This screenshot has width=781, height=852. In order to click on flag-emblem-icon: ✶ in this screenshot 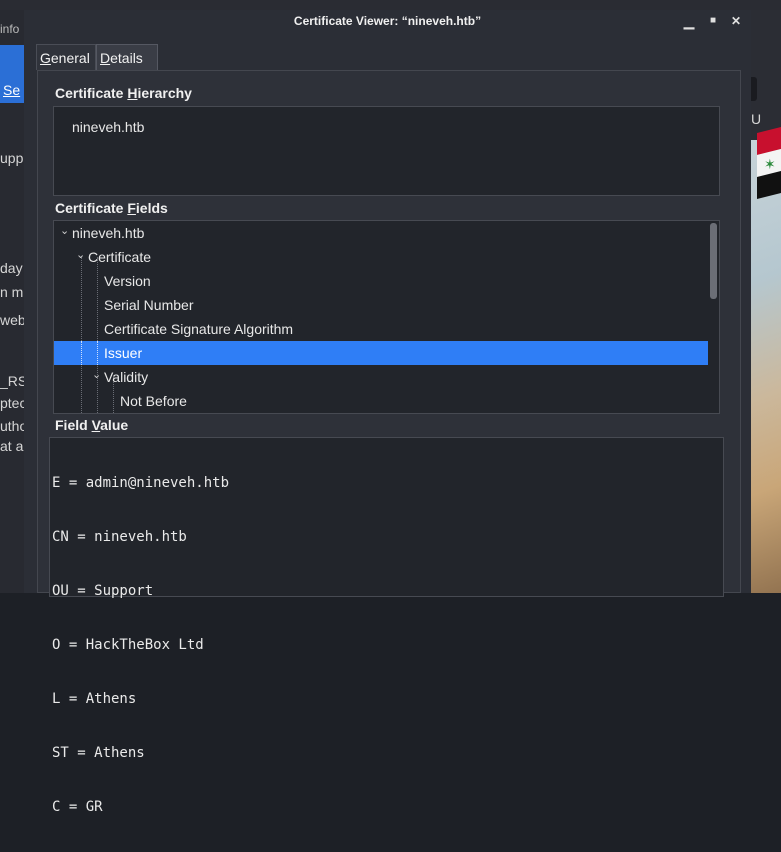, I will do `click(770, 164)`.